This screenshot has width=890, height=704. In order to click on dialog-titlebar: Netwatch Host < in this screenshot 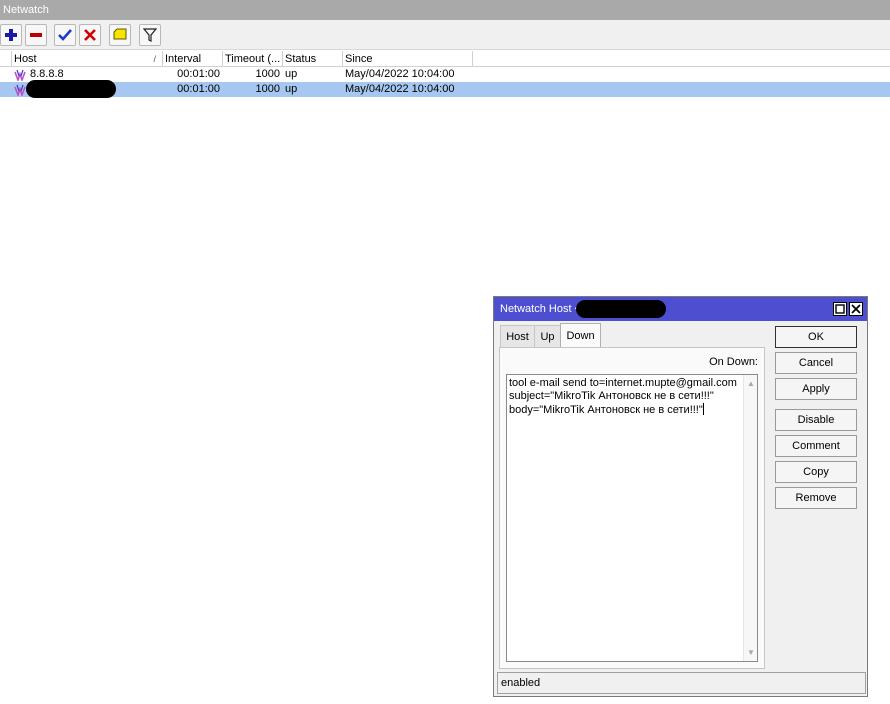, I will do `click(680, 309)`.